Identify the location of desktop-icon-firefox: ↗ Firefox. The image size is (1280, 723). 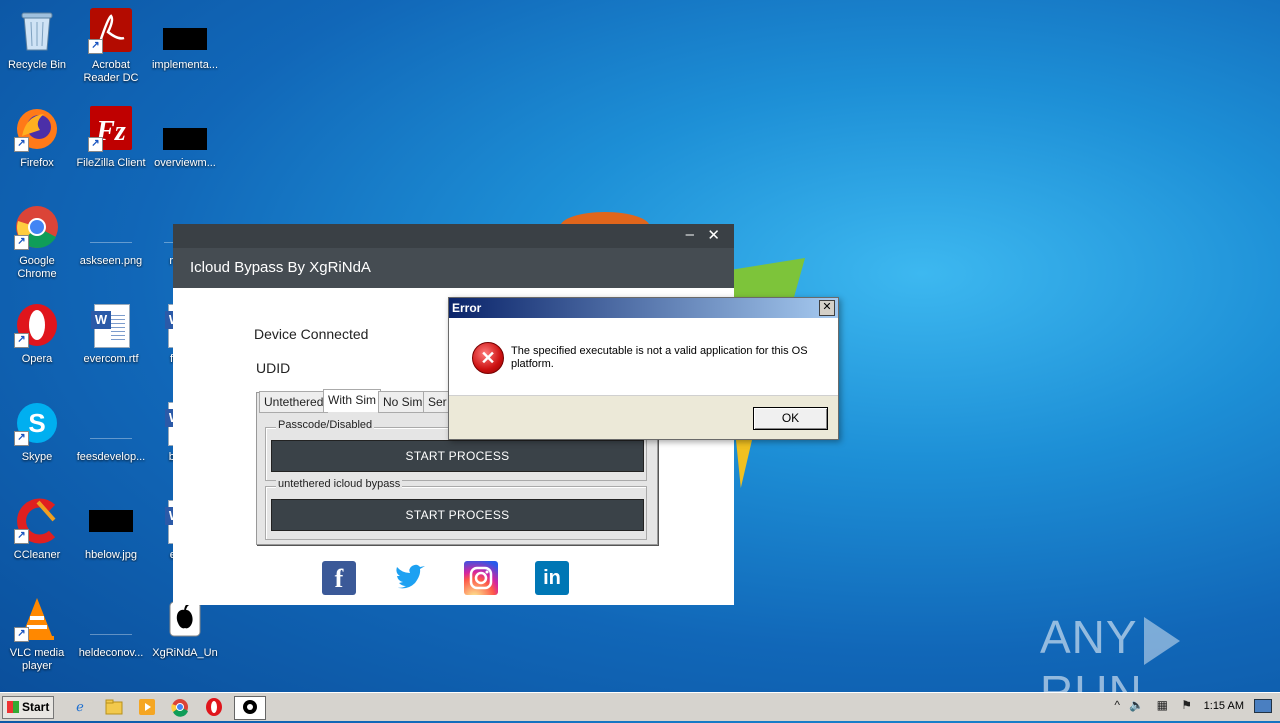
(37, 138).